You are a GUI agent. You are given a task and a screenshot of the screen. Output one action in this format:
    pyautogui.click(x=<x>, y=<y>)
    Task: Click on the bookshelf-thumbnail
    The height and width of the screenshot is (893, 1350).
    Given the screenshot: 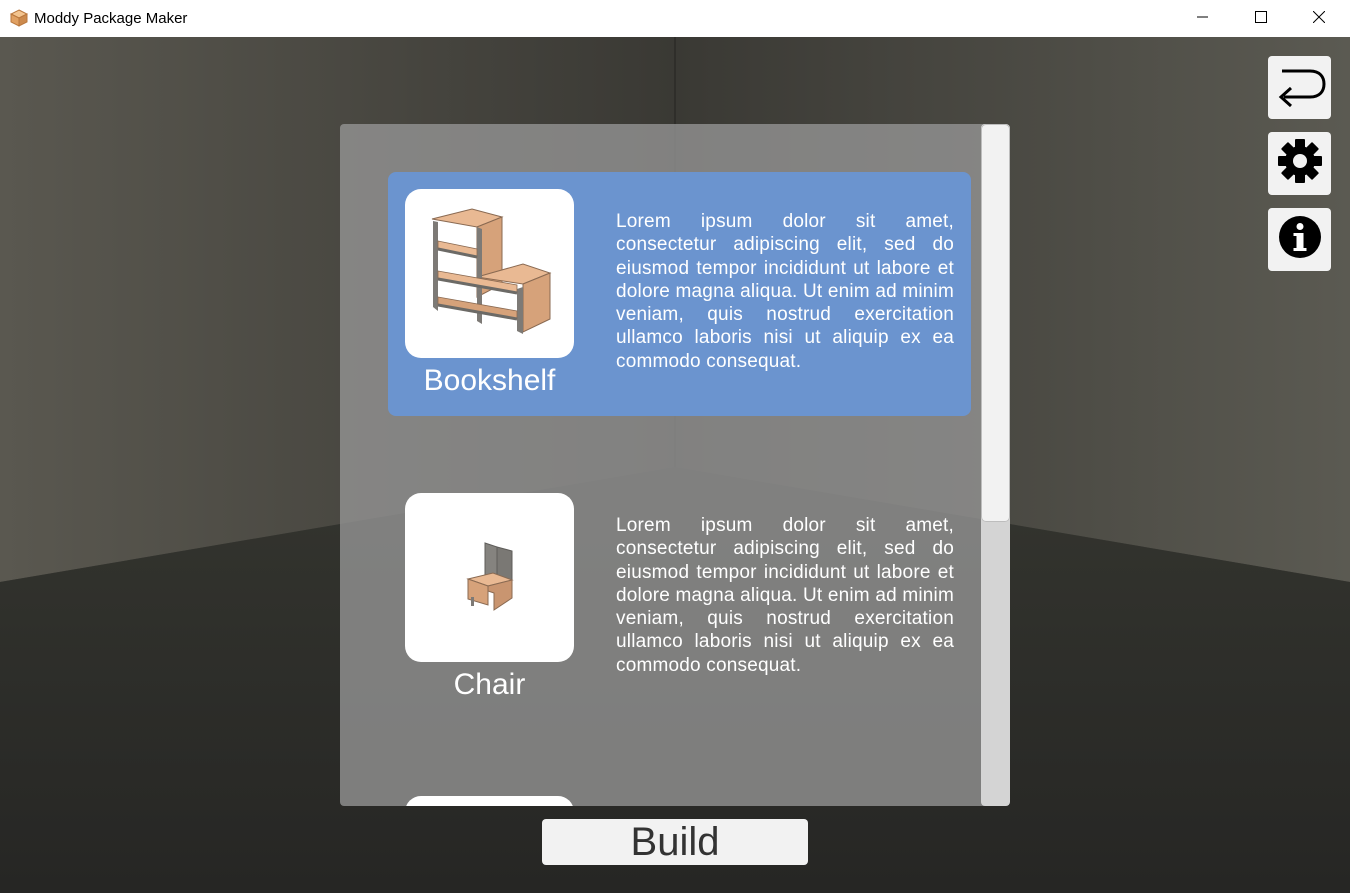 What is the action you would take?
    pyautogui.click(x=489, y=273)
    